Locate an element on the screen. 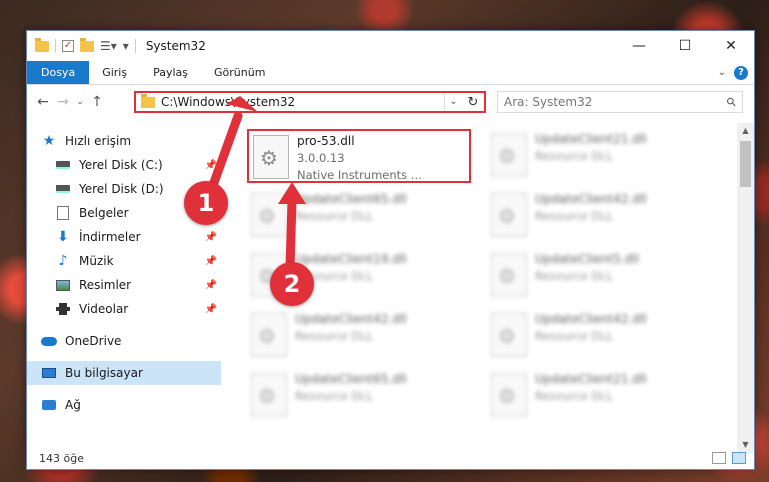 The height and width of the screenshot is (482, 769). file-version: 3.0.0.13 is located at coordinates (321, 158).